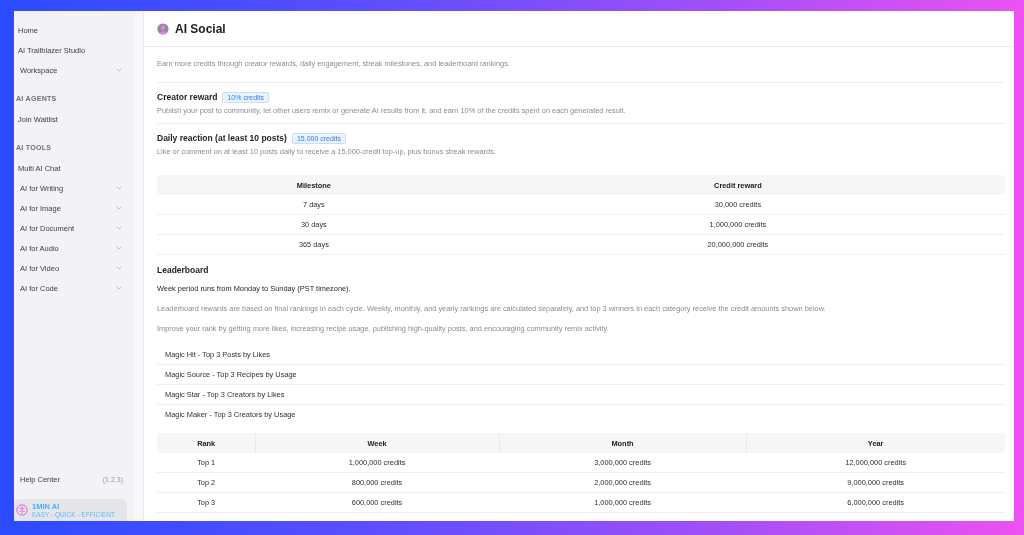 This screenshot has height=535, width=1024. Describe the element at coordinates (187, 97) in the screenshot. I see `reward-title: Creator reward` at that location.